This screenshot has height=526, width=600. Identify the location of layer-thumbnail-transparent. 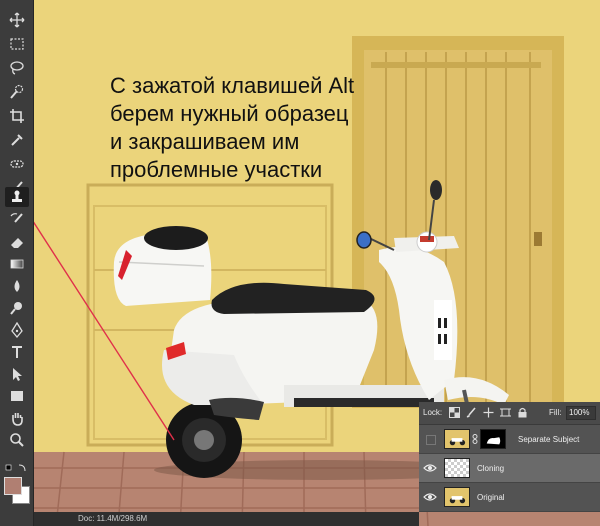
(457, 468).